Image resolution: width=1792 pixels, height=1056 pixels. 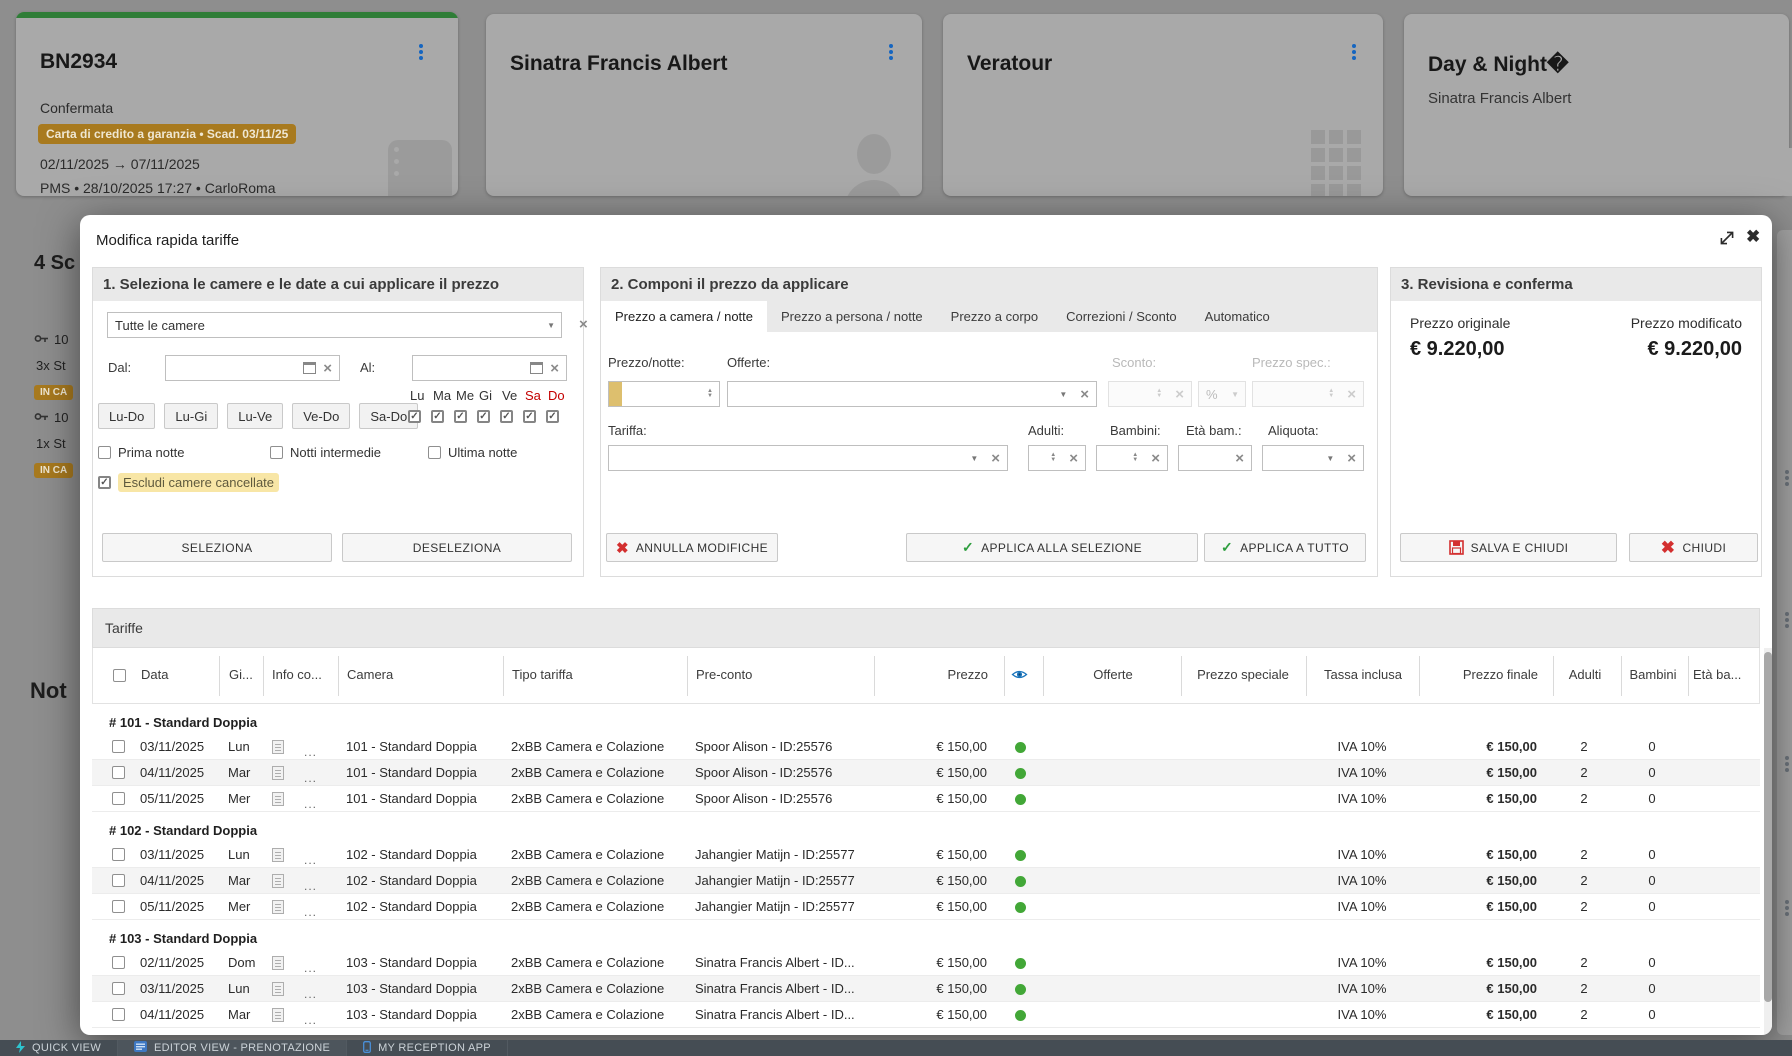 What do you see at coordinates (427, 1048) in the screenshot?
I see `taskbar-item-my-reception-app: MY RECEPTION APP` at bounding box center [427, 1048].